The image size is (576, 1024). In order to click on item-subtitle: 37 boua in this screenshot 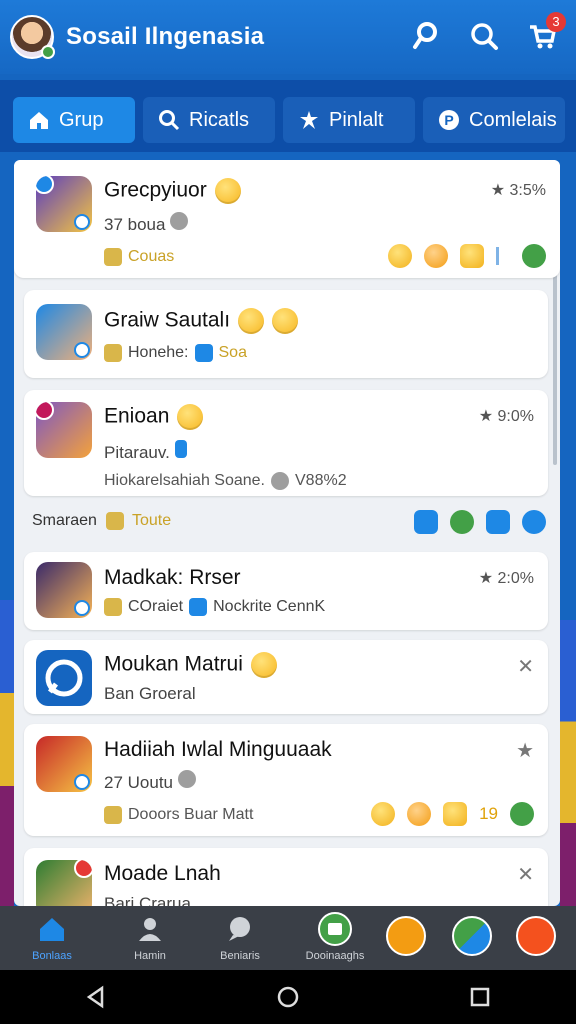, I will do `click(146, 223)`.